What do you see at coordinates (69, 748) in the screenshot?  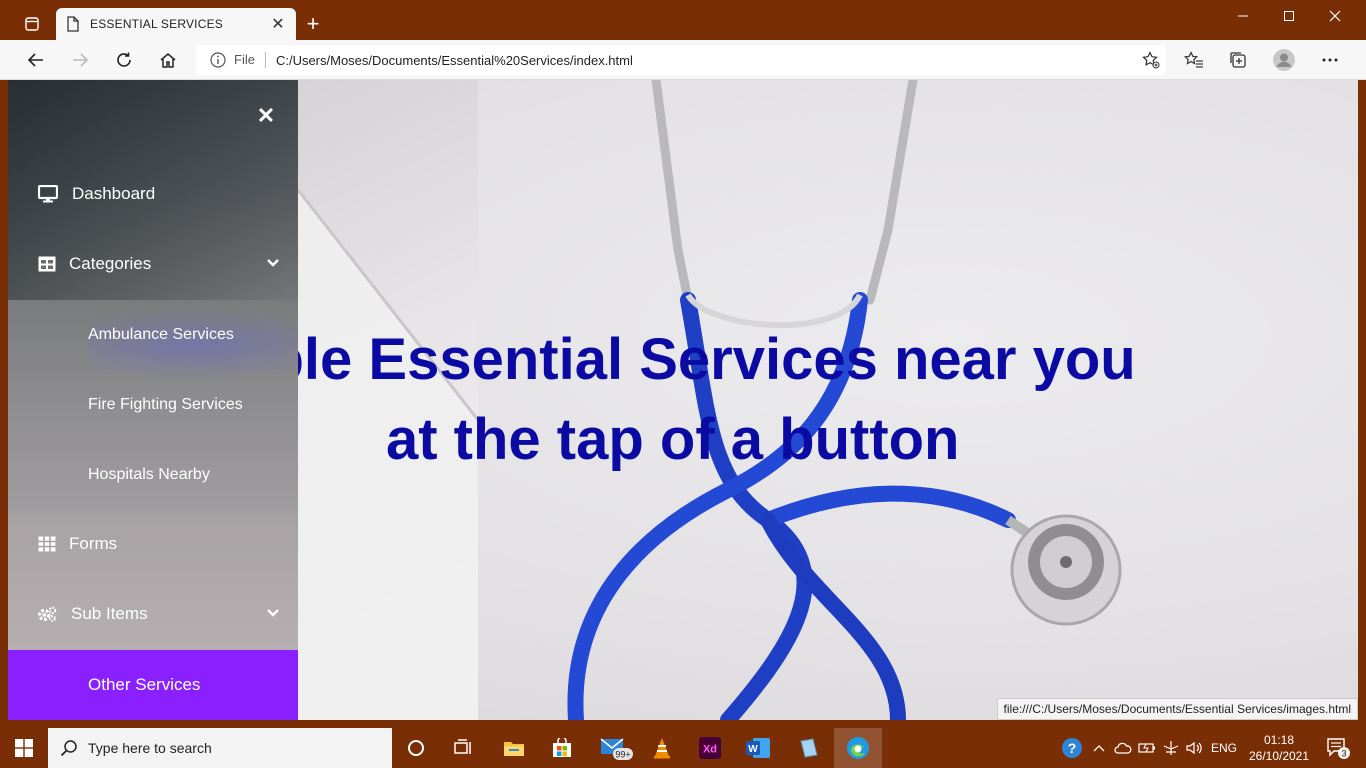 I see `search-icon` at bounding box center [69, 748].